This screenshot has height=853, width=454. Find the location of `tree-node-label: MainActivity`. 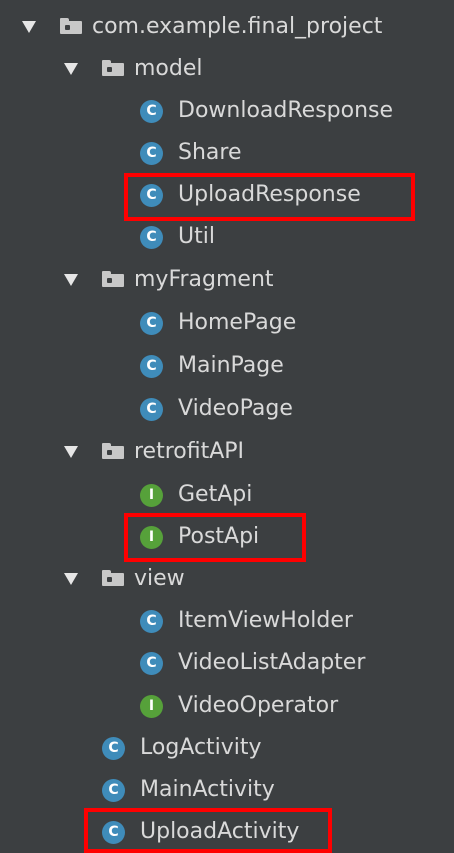

tree-node-label: MainActivity is located at coordinates (207, 789).